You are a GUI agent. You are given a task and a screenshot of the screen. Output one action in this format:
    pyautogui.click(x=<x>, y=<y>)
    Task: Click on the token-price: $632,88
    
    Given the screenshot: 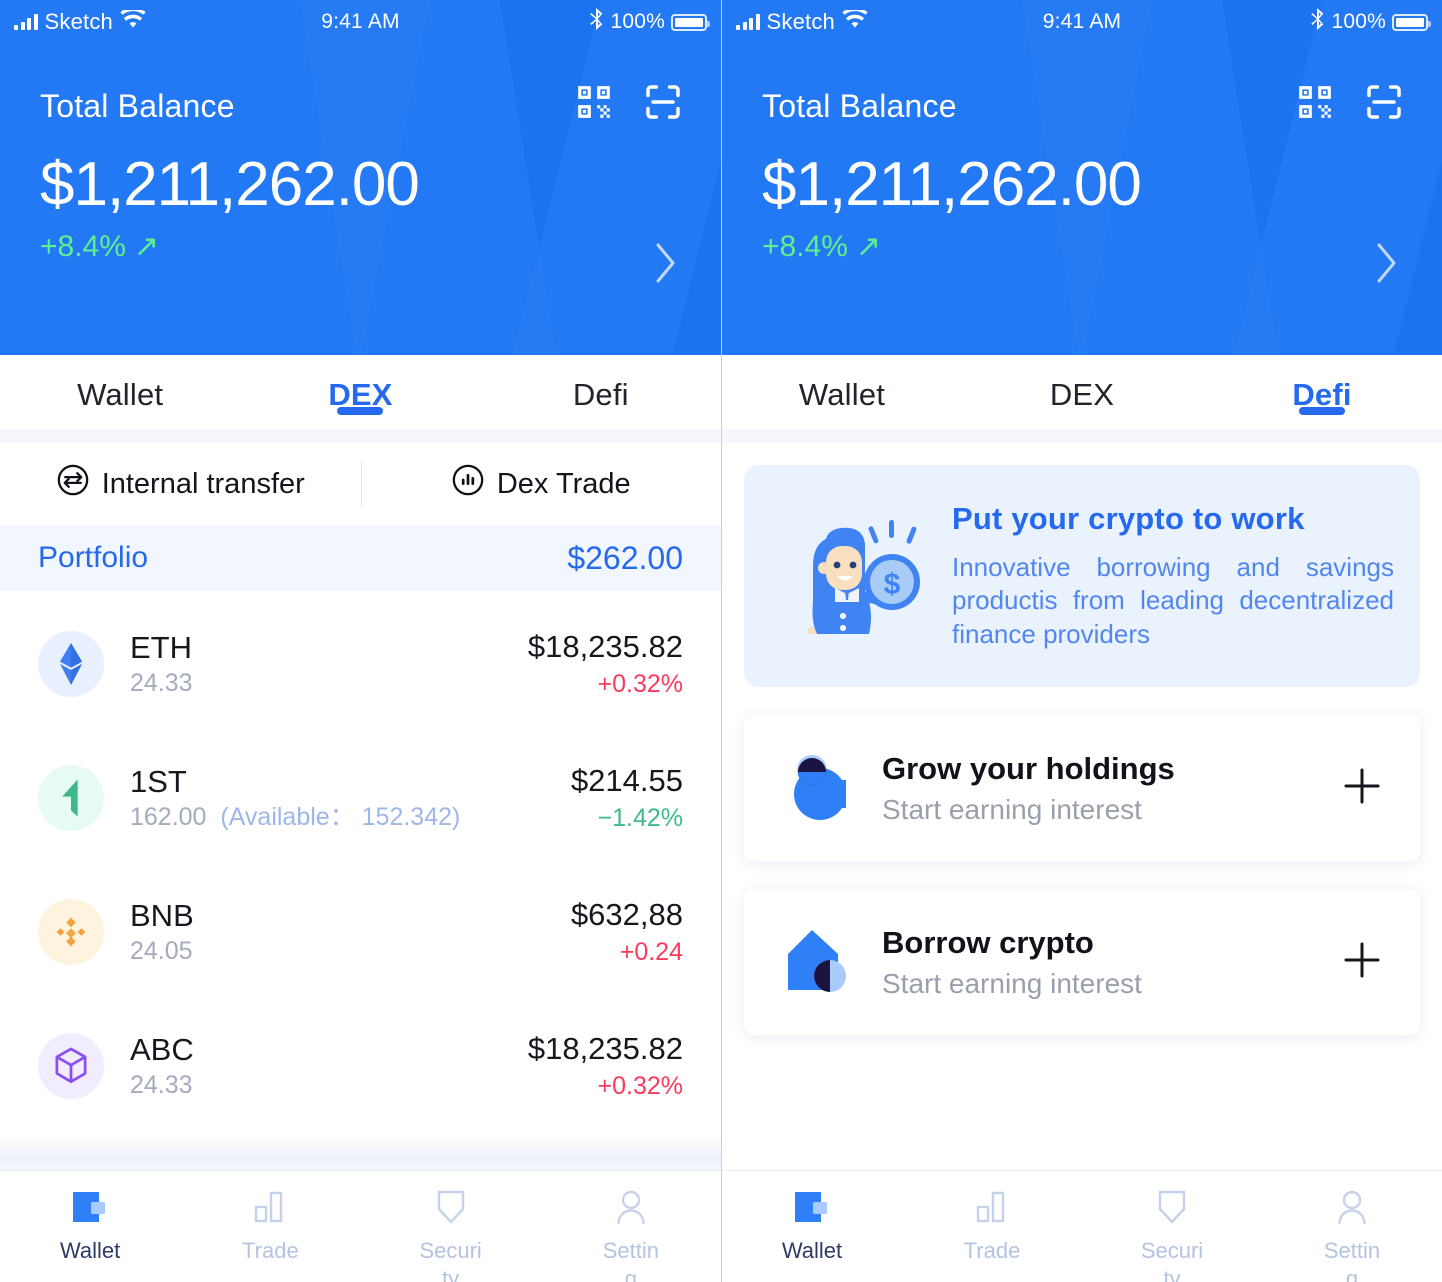 What is the action you would take?
    pyautogui.click(x=626, y=914)
    